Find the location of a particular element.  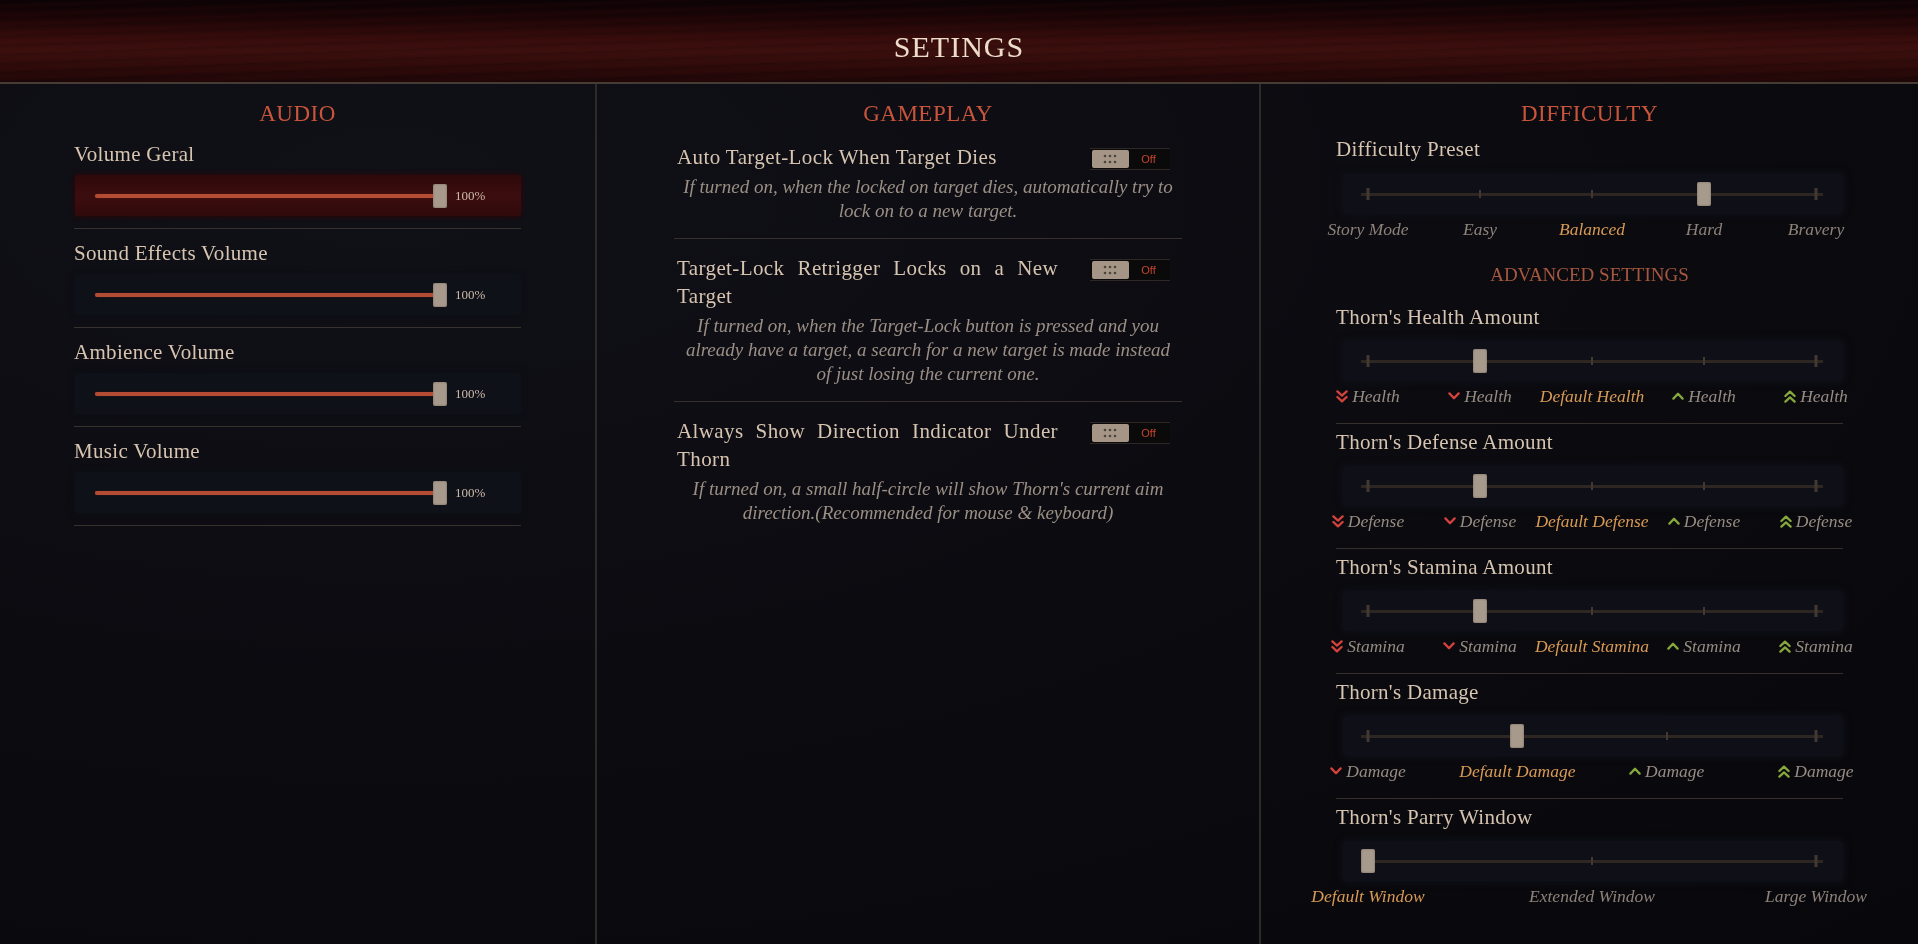

setting-label: Target-Lock Retrigger Locks on a New Target is located at coordinates (867, 282).